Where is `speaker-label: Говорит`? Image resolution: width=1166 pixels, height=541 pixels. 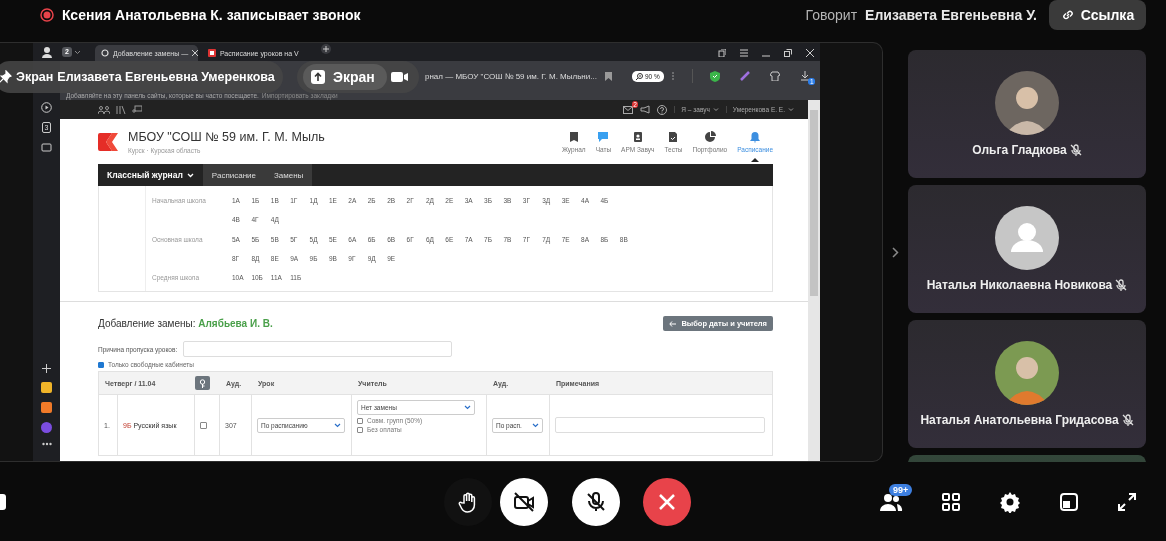
speaker-label: Говорит is located at coordinates (831, 15).